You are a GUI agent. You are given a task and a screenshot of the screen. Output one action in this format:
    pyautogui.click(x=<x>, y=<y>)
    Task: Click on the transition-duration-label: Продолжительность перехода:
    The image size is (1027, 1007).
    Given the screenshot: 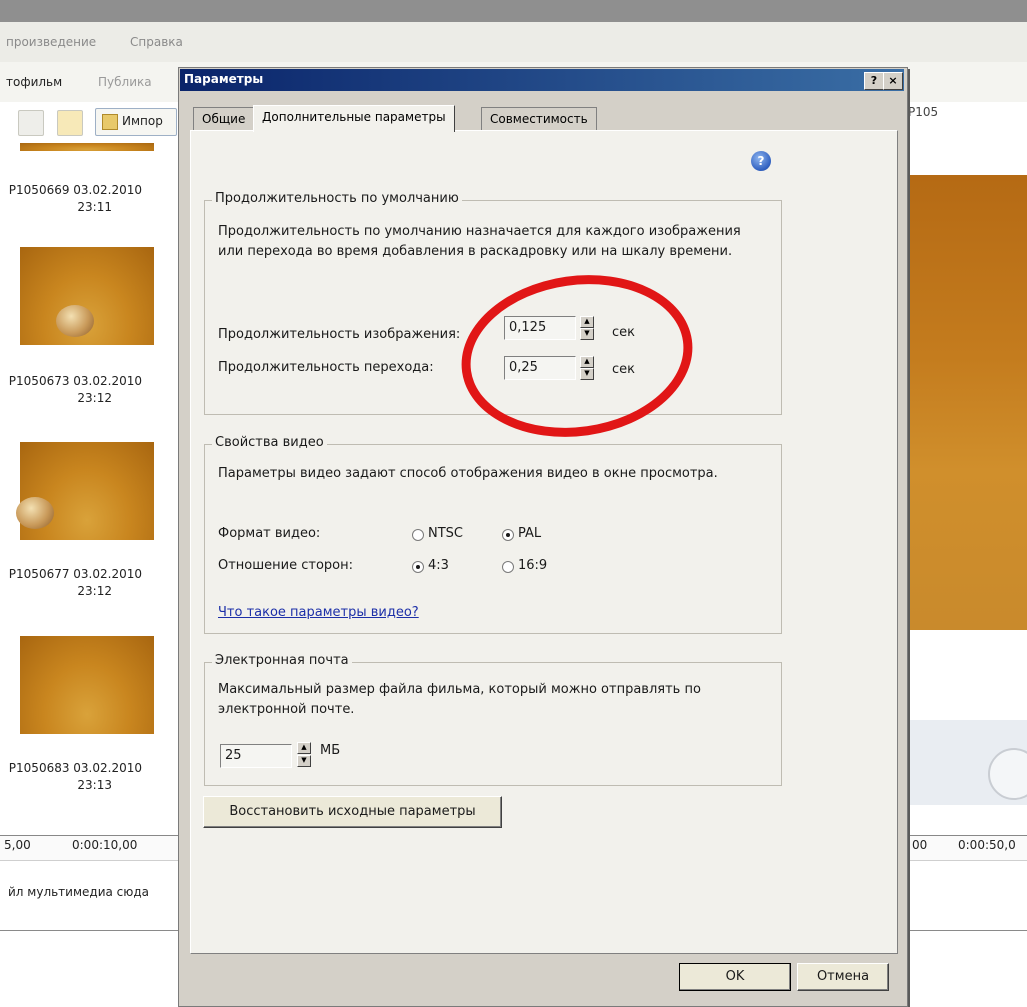 What is the action you would take?
    pyautogui.click(x=326, y=367)
    